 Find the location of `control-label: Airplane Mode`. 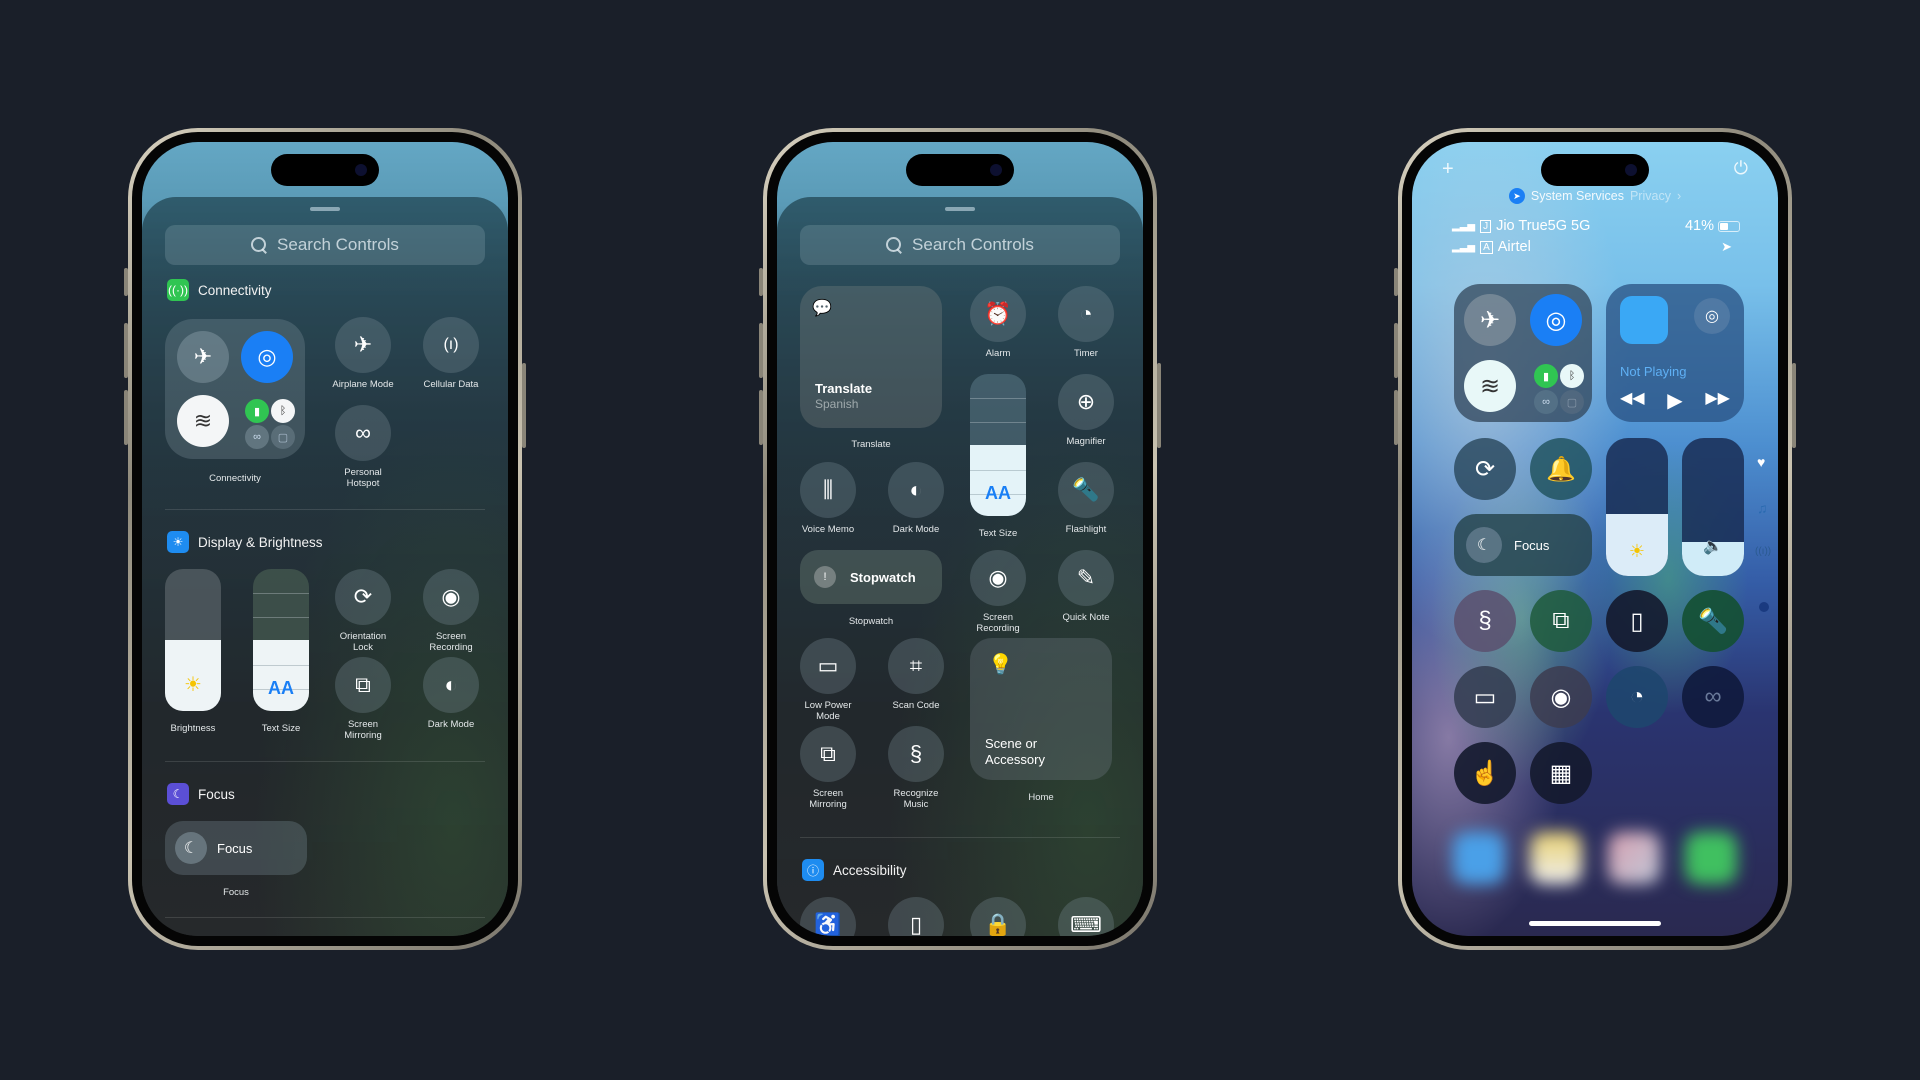

control-label: Airplane Mode is located at coordinates (363, 384).